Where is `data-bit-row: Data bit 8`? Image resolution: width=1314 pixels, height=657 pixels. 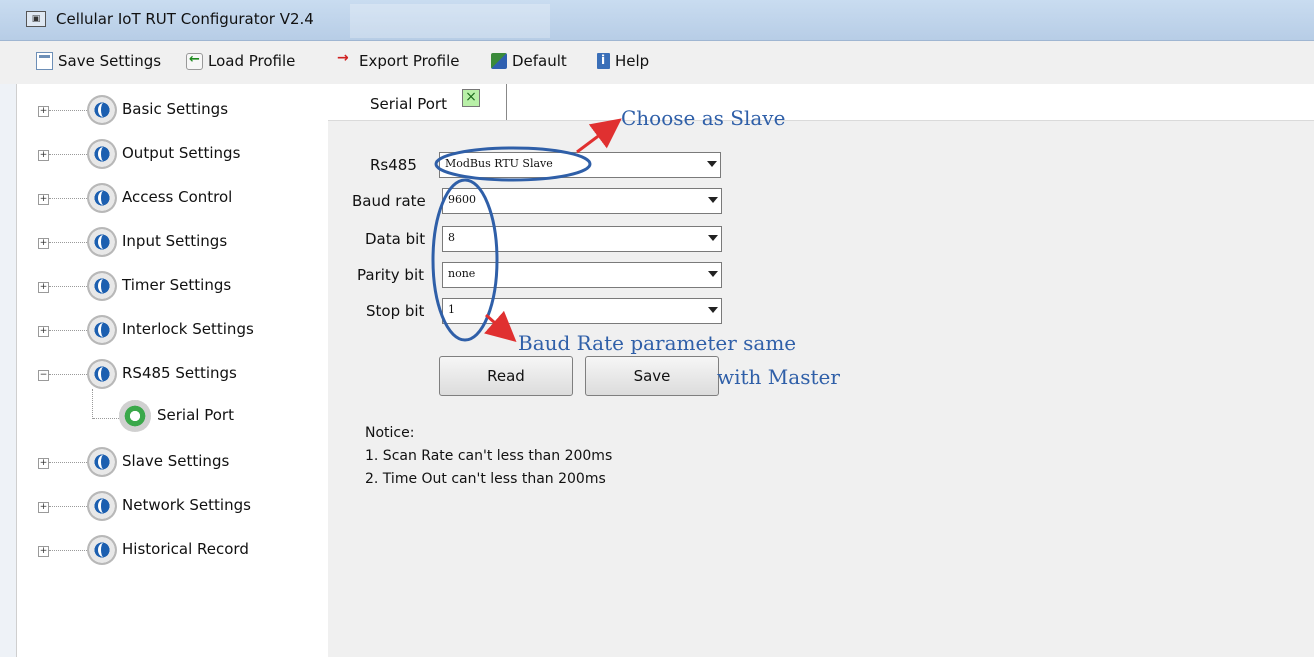 data-bit-row: Data bit 8 is located at coordinates (528, 239).